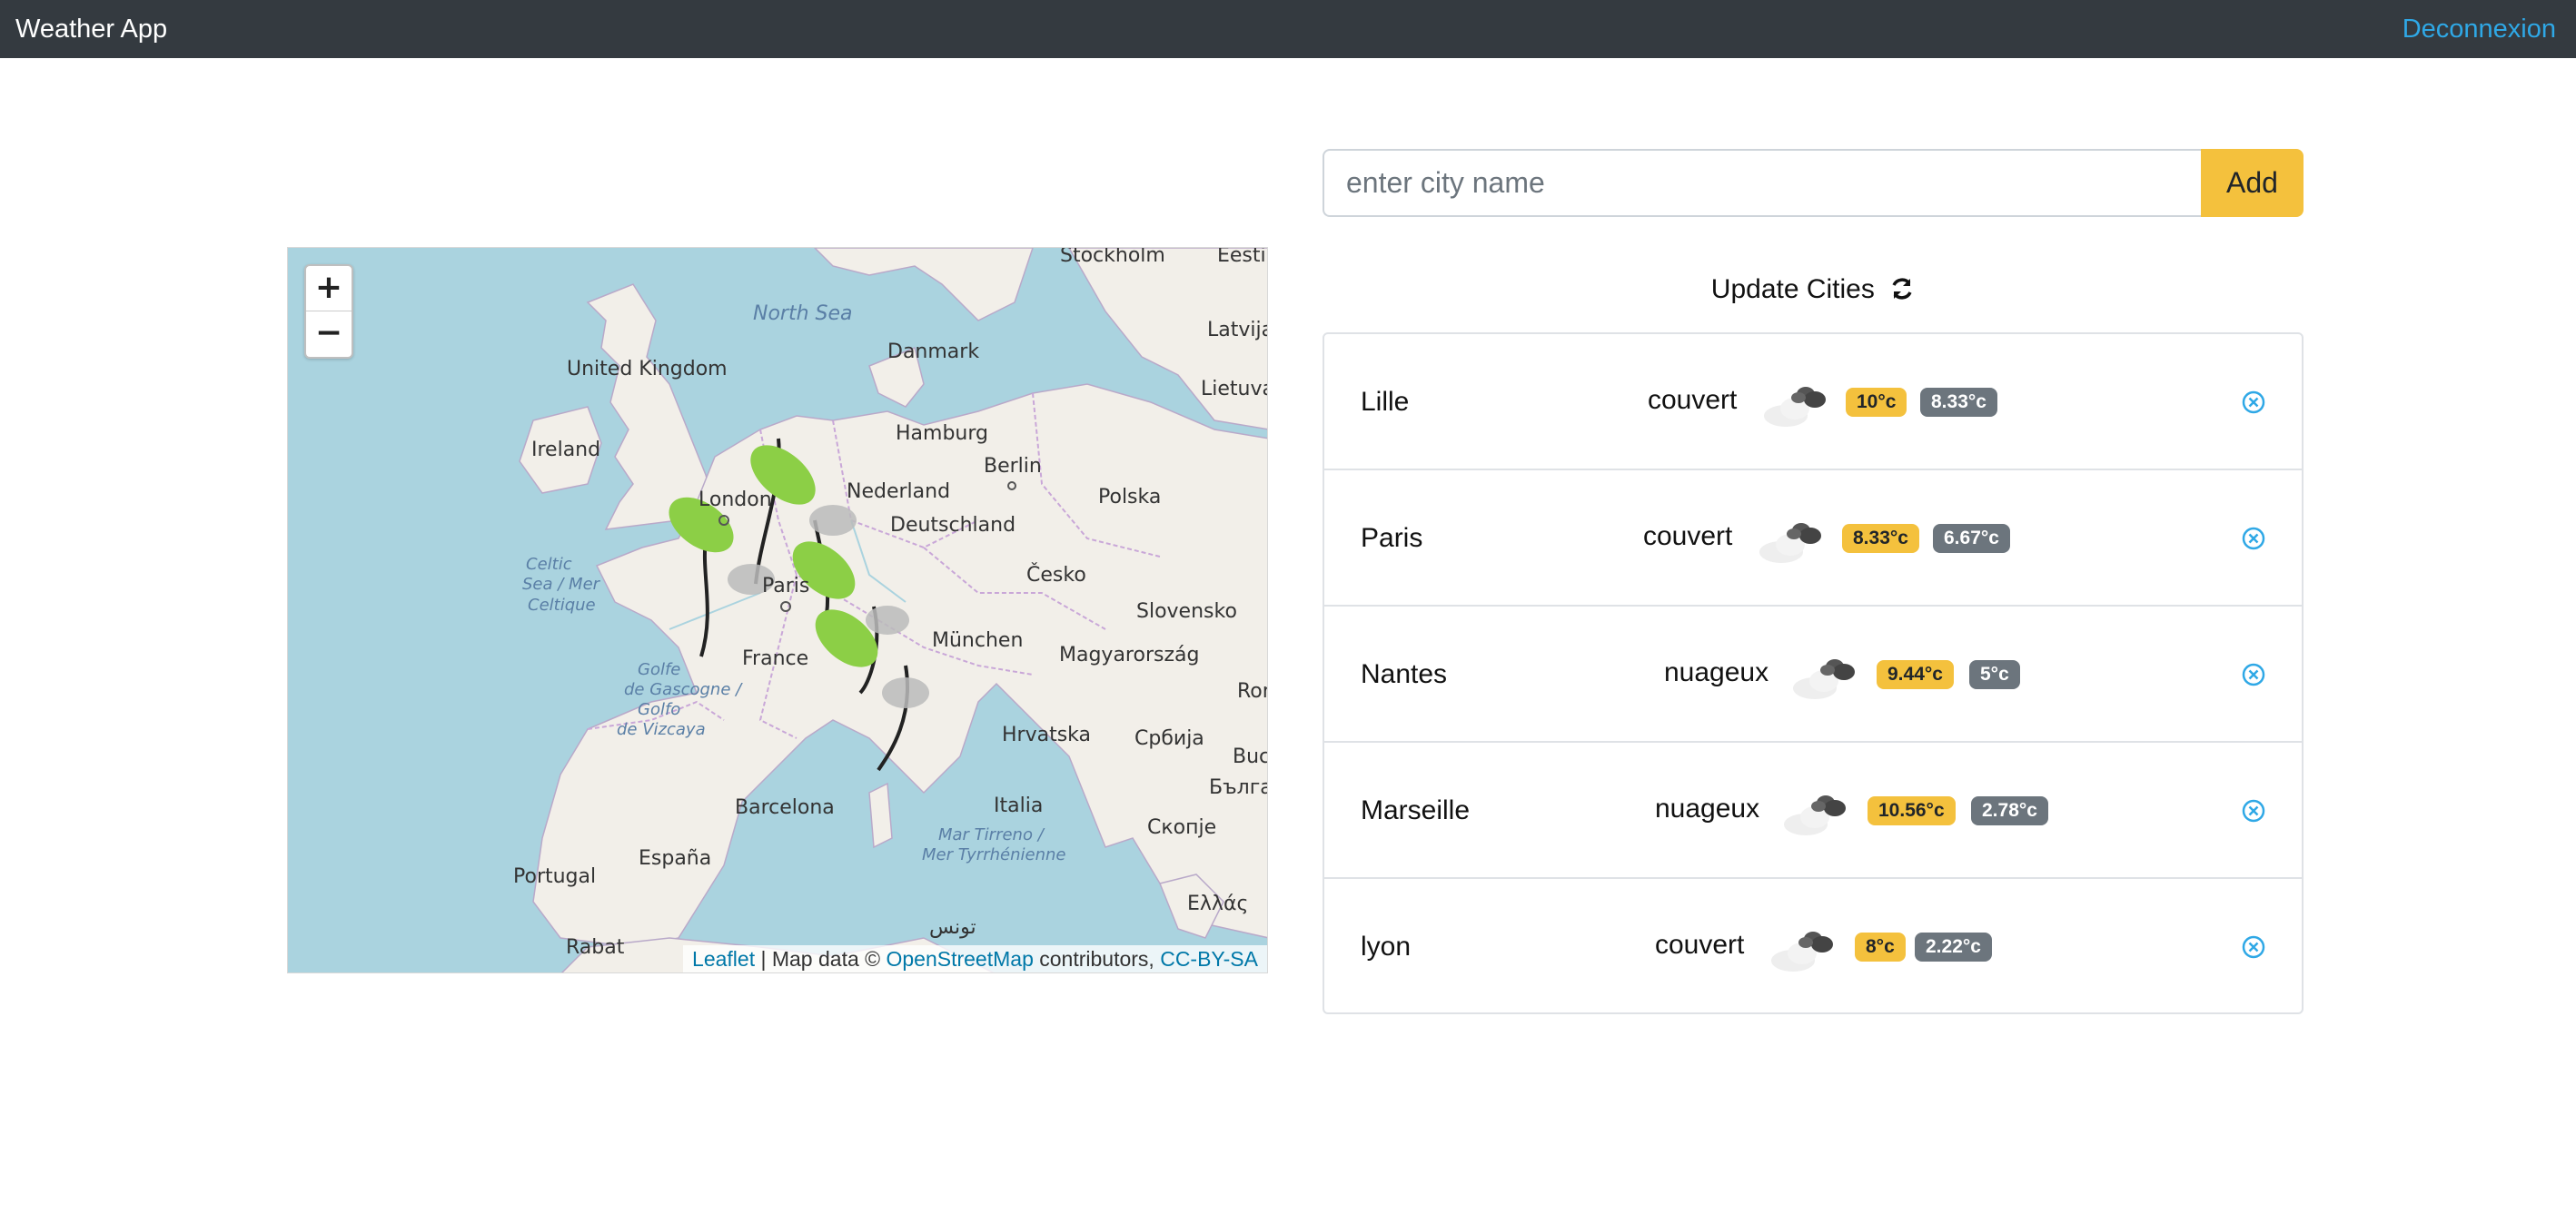 The width and height of the screenshot is (2576, 1224). Describe the element at coordinates (1056, 575) in the screenshot. I see `map-label: Česko` at that location.